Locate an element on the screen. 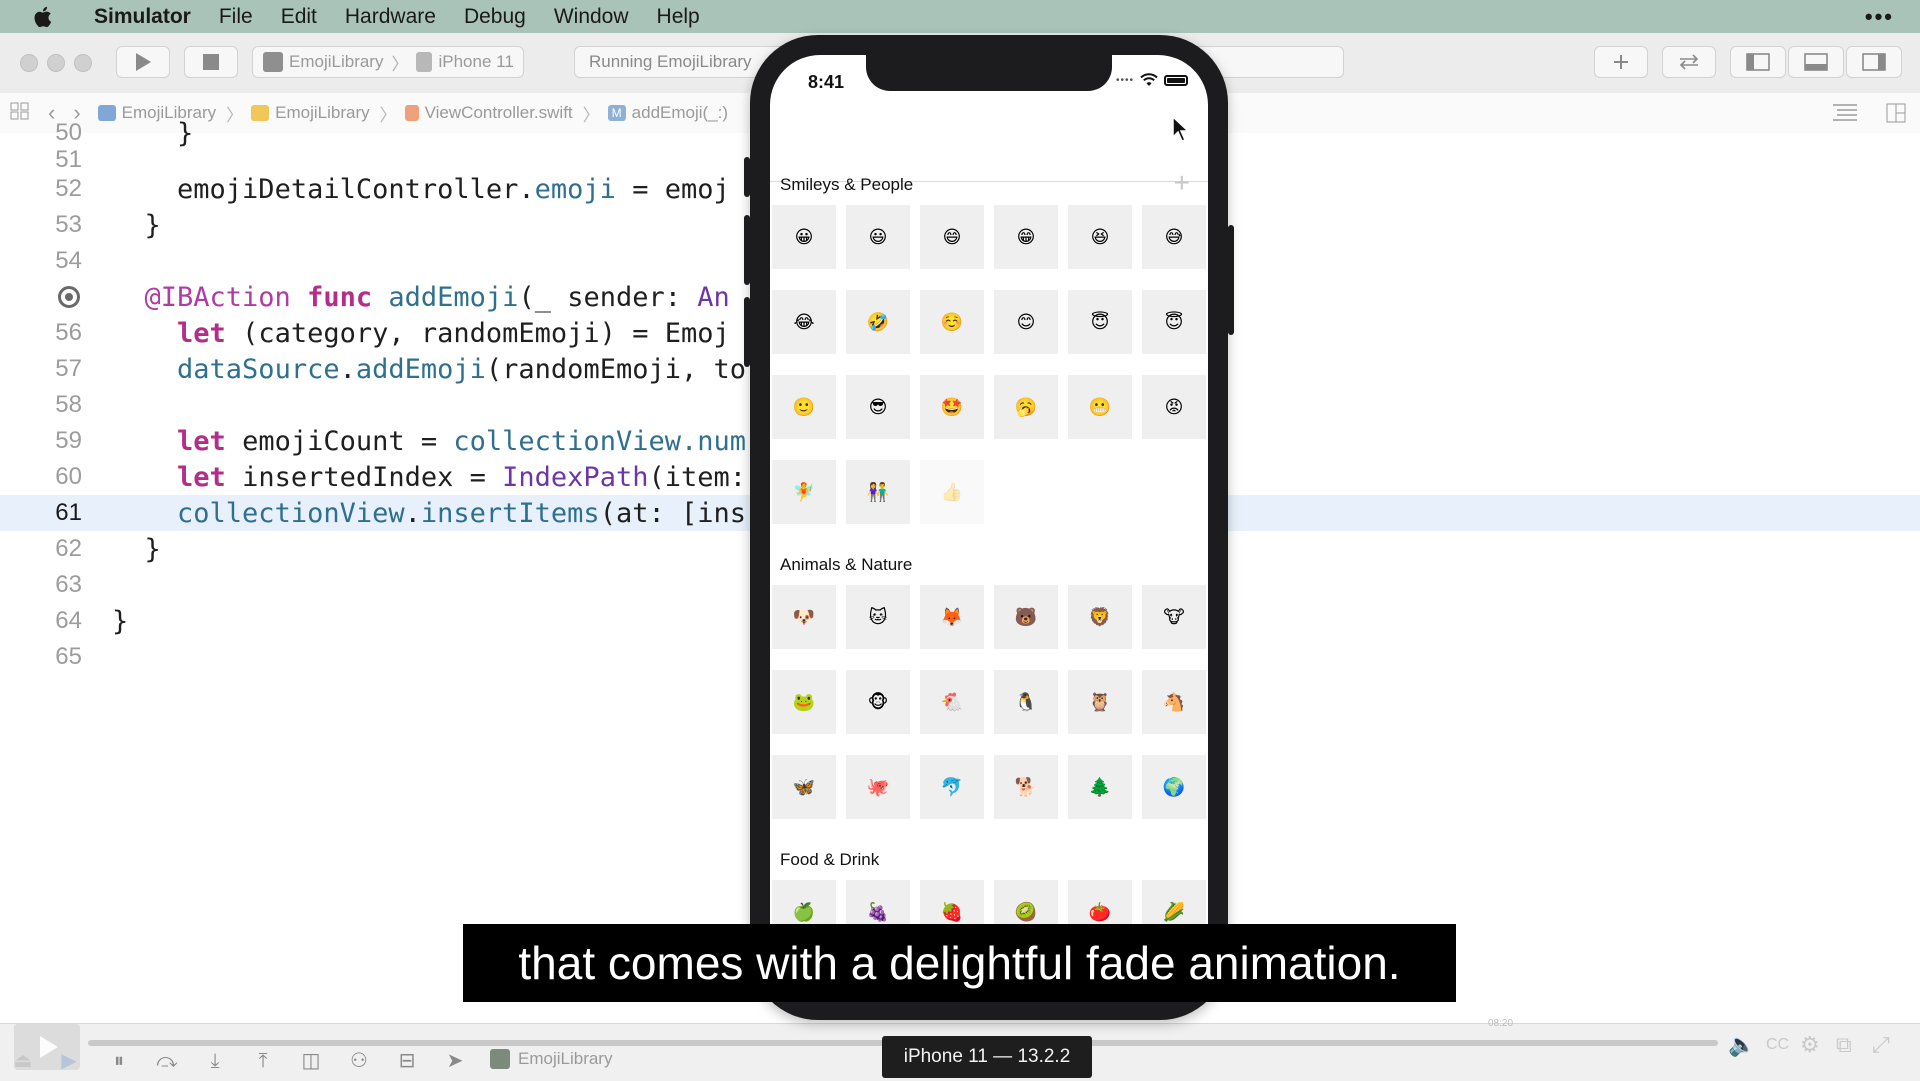 The height and width of the screenshot is (1081, 1920). emoji-cell: 🦋 is located at coordinates (804, 787).